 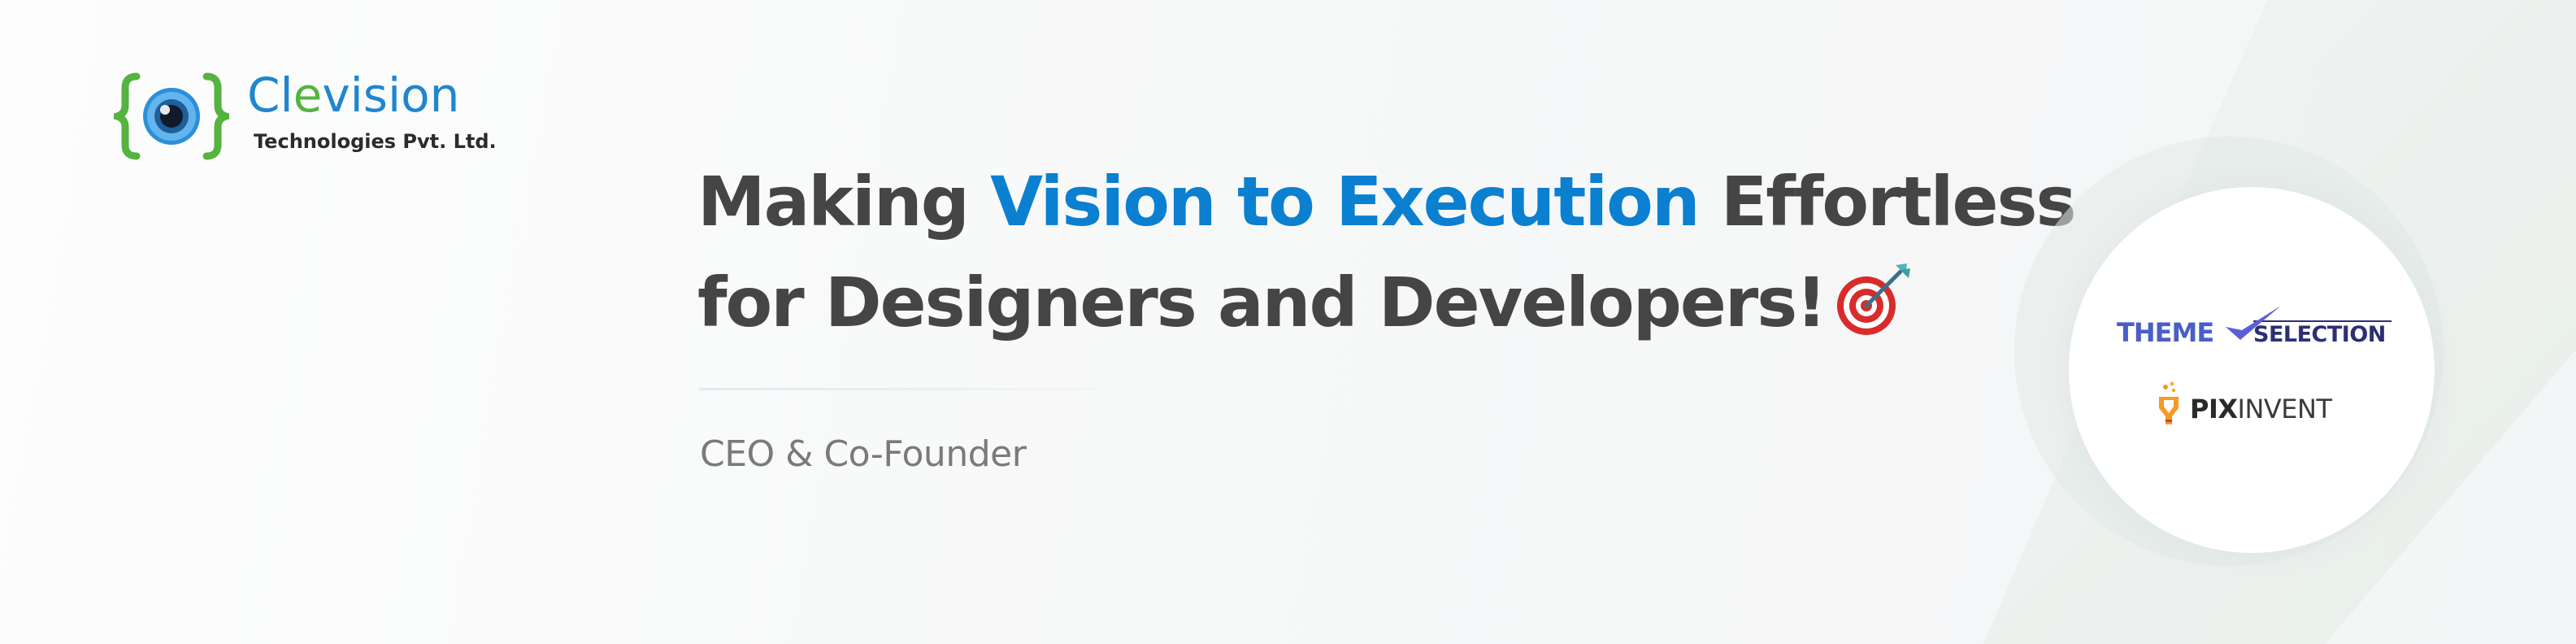 I want to click on pixinvent-logo: PIXINVENT, so click(x=2259, y=408).